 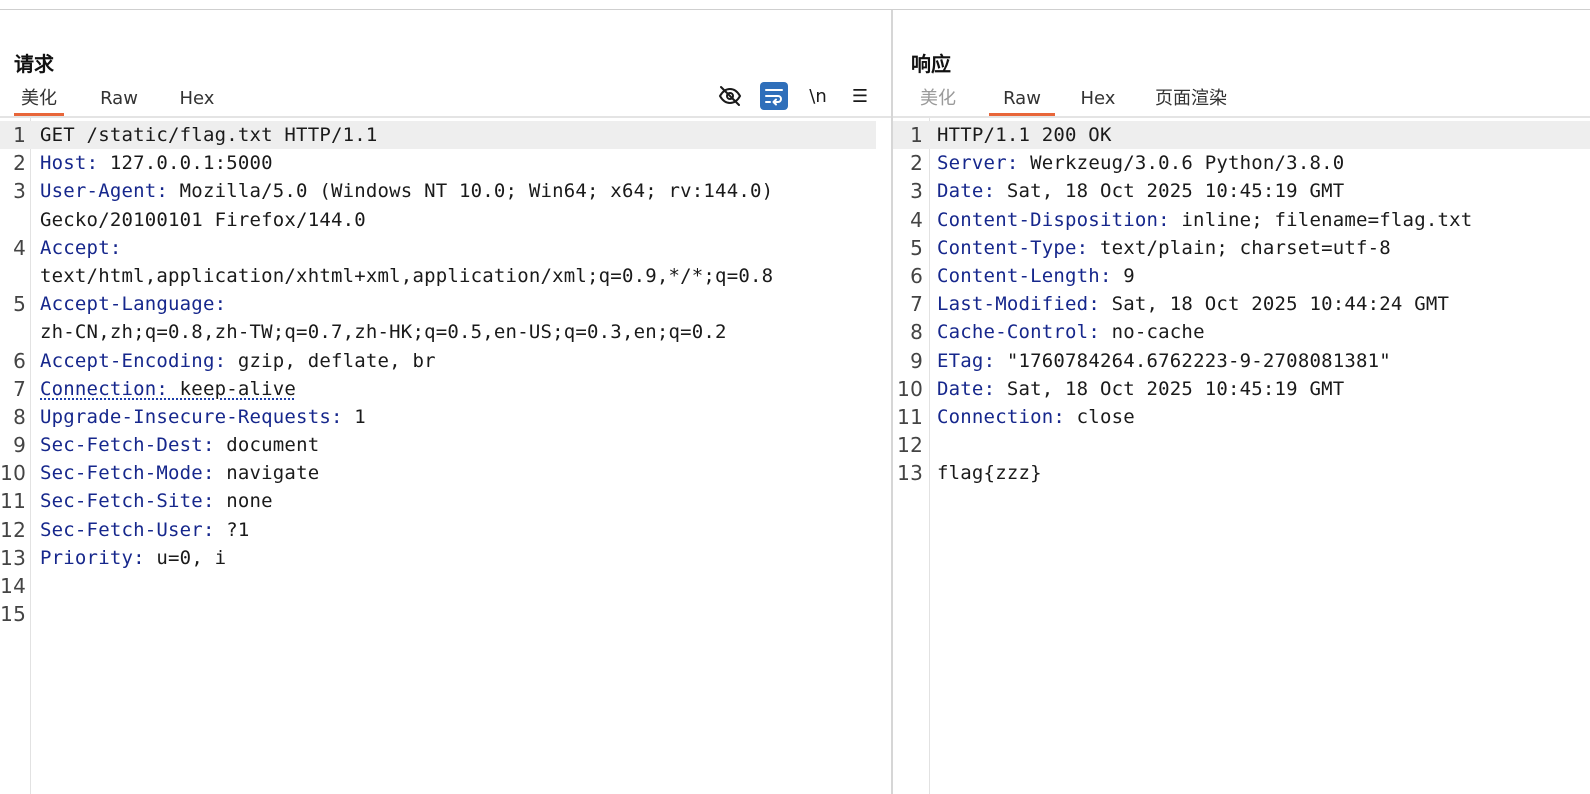 What do you see at coordinates (203, 220) in the screenshot?
I see `line-text: Gecko/20100101 Firefox/144.0` at bounding box center [203, 220].